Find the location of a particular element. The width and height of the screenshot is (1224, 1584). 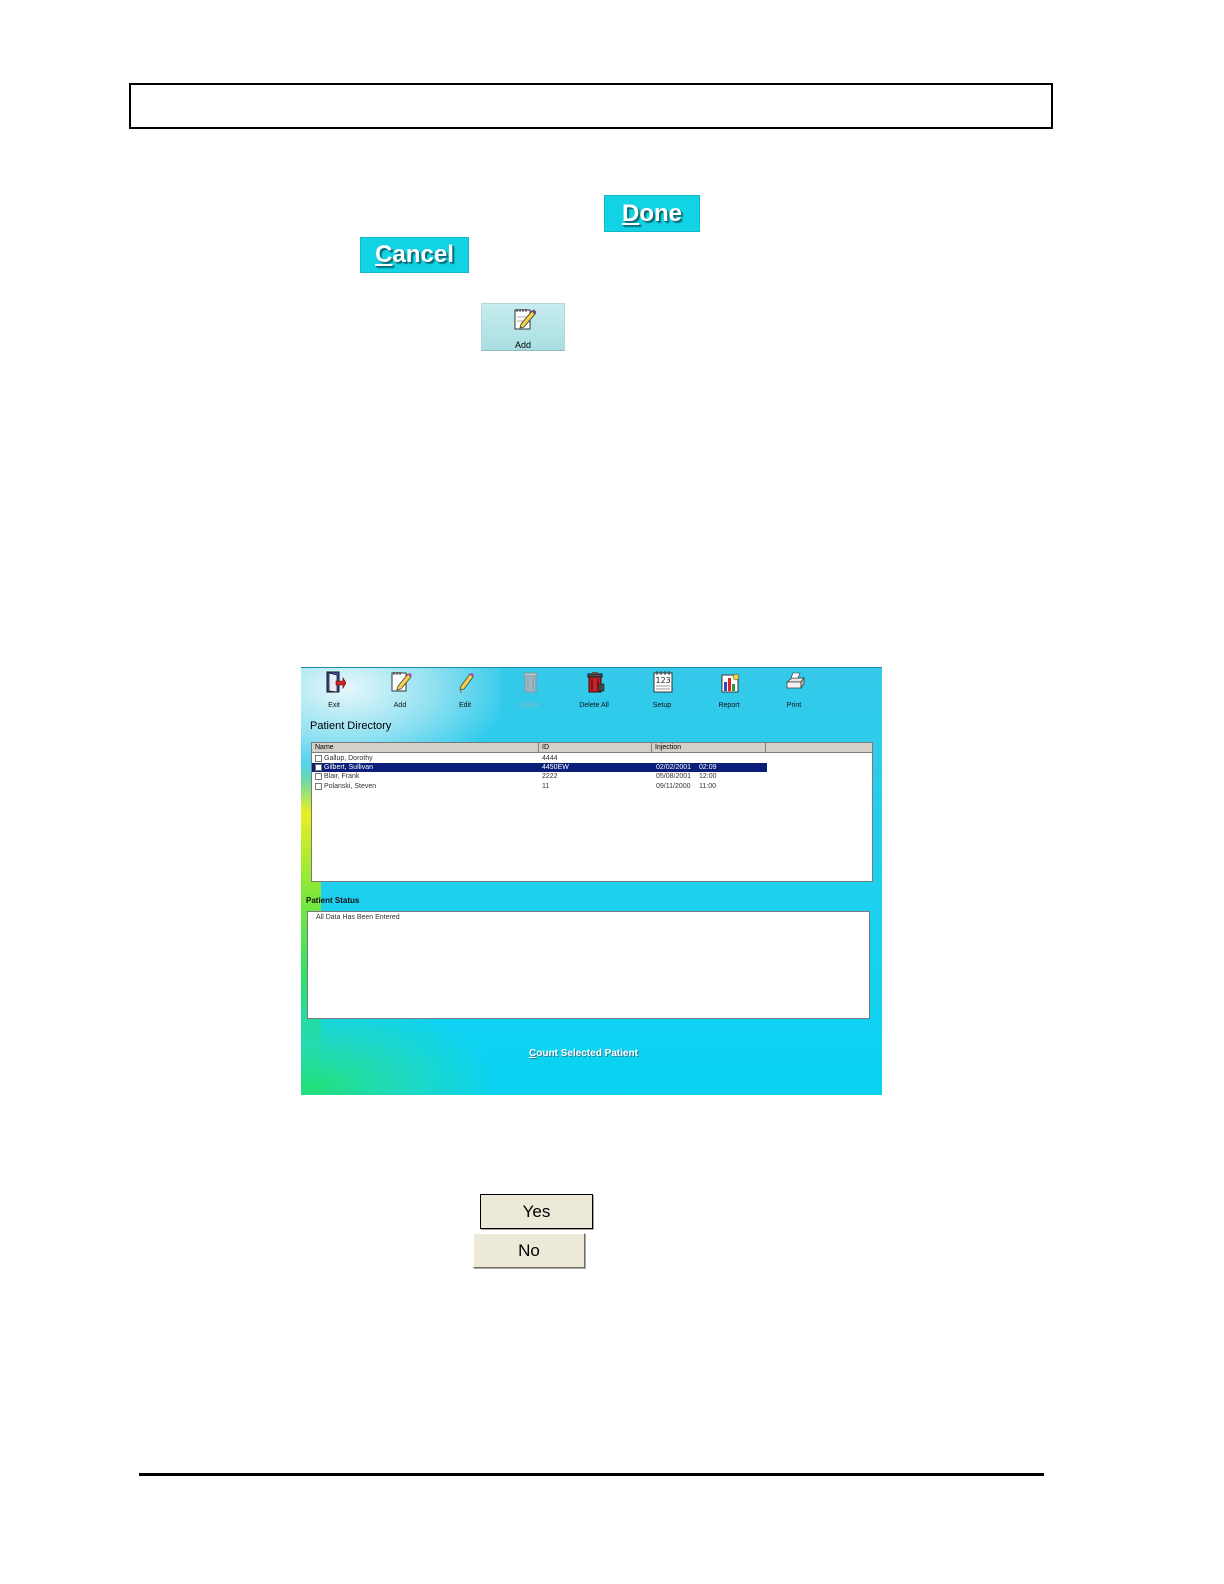

toolbar-setup: 123 Setup is located at coordinates (662, 691).